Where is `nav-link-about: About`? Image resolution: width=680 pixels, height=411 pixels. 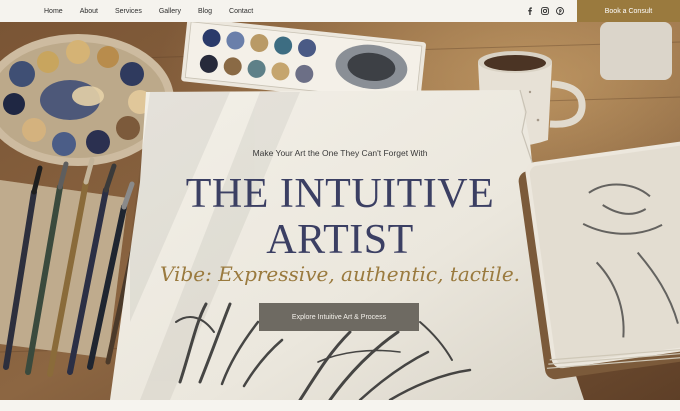
nav-link-about: About is located at coordinates (89, 11).